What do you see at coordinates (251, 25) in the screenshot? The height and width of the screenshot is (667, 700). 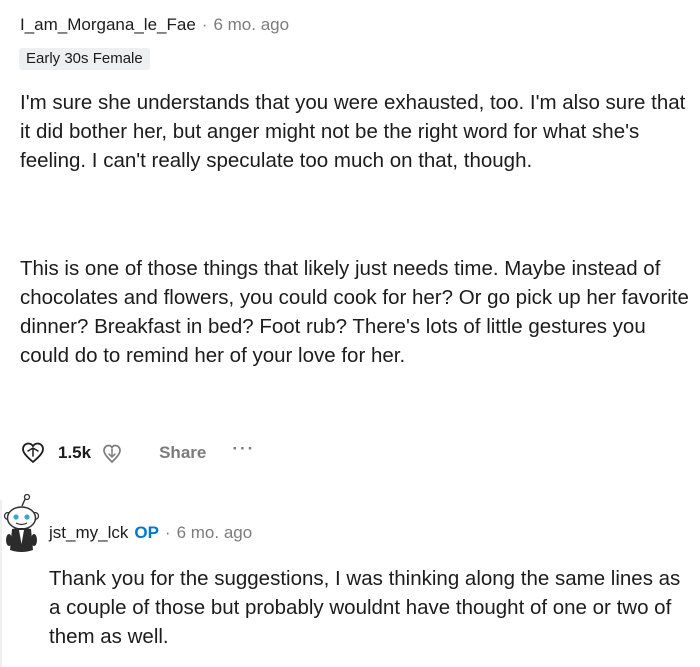 I see `comment-timestamp: 6 mo. ago` at bounding box center [251, 25].